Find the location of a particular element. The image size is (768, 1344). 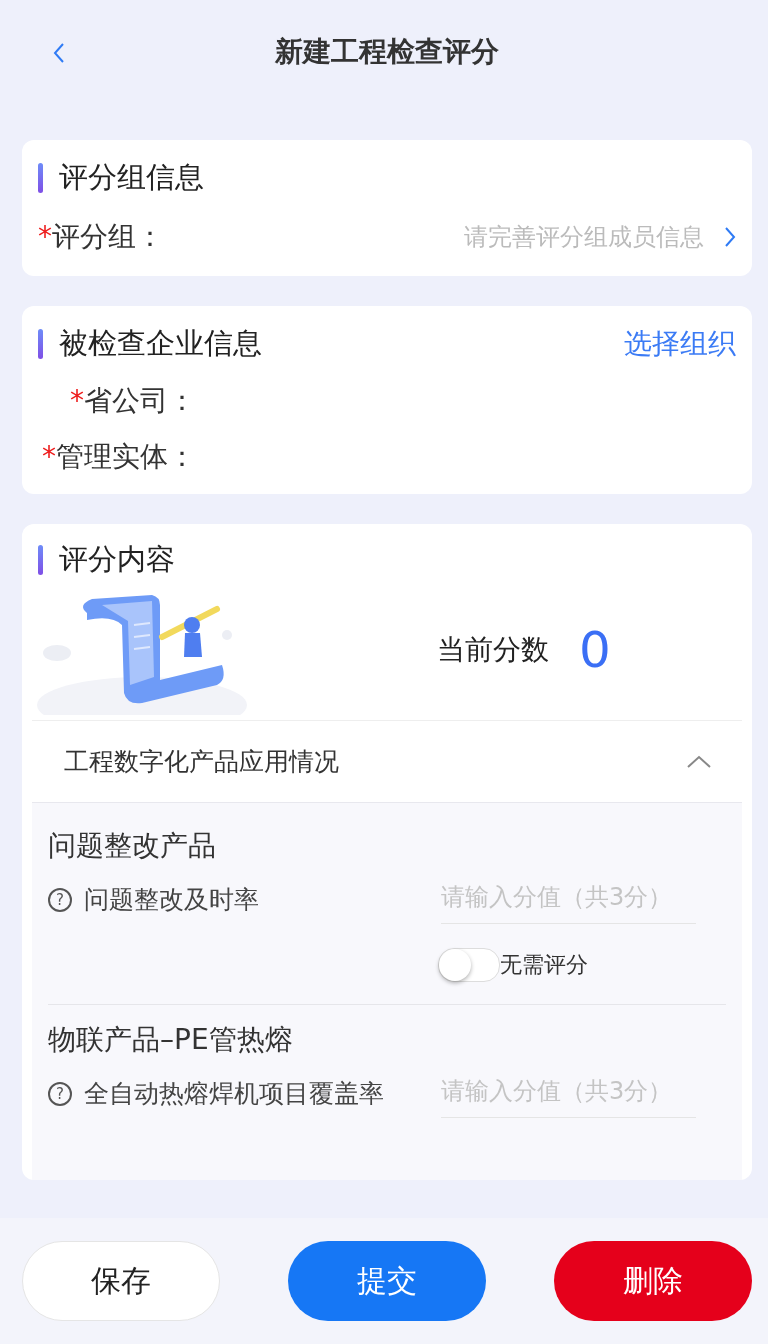

action-button: 提交 is located at coordinates (387, 1281).